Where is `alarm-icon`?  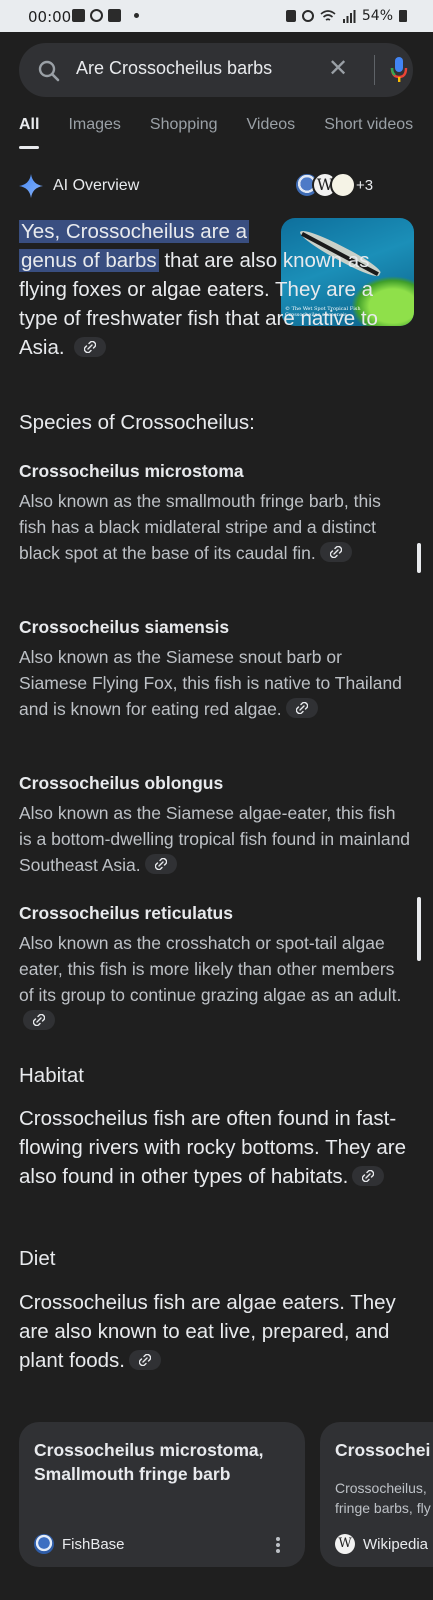 alarm-icon is located at coordinates (307, 16).